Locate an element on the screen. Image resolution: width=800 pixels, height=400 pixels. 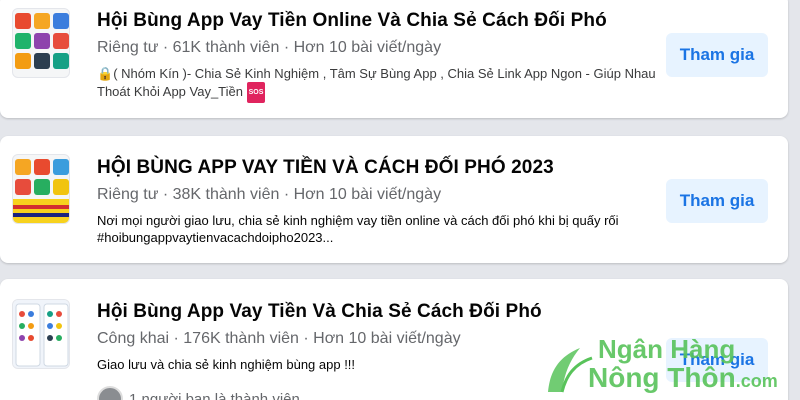
avatar is located at coordinates (110, 393).